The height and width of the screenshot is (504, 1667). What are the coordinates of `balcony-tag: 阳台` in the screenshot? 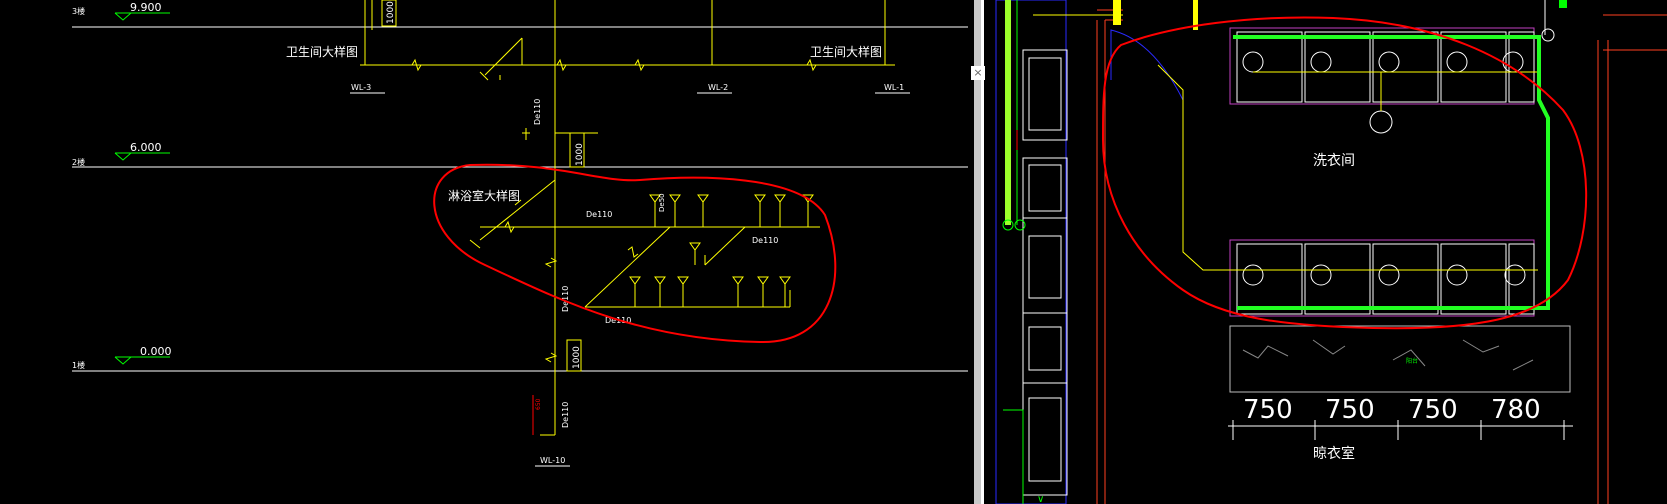 It's located at (1412, 361).